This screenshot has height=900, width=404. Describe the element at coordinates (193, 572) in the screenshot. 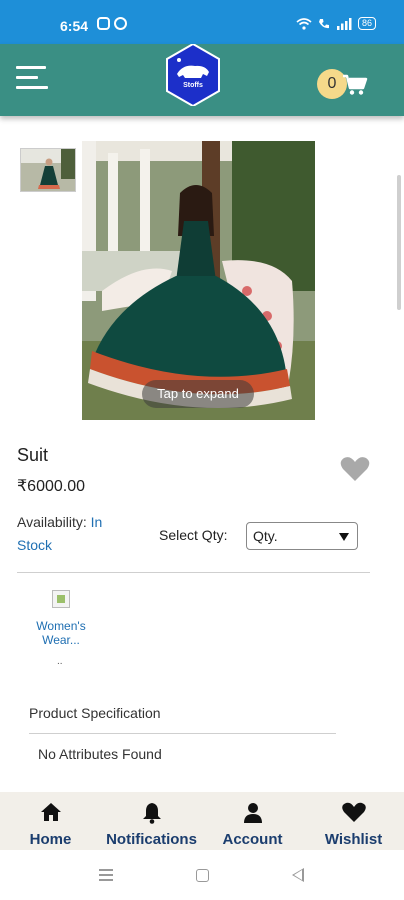

I see `divider` at that location.